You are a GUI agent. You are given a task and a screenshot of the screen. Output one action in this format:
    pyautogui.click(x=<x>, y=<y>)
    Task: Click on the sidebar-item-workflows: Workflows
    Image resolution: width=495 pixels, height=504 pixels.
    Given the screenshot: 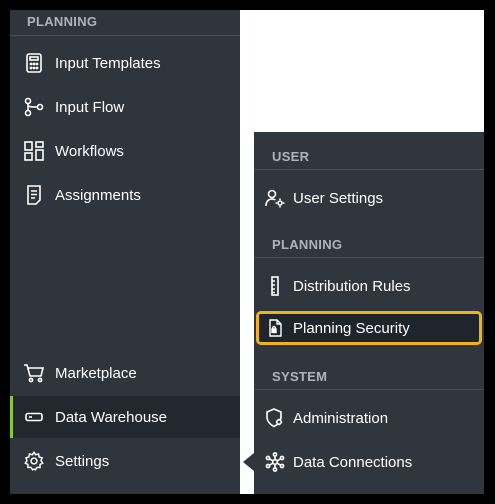 What is the action you would take?
    pyautogui.click(x=125, y=151)
    